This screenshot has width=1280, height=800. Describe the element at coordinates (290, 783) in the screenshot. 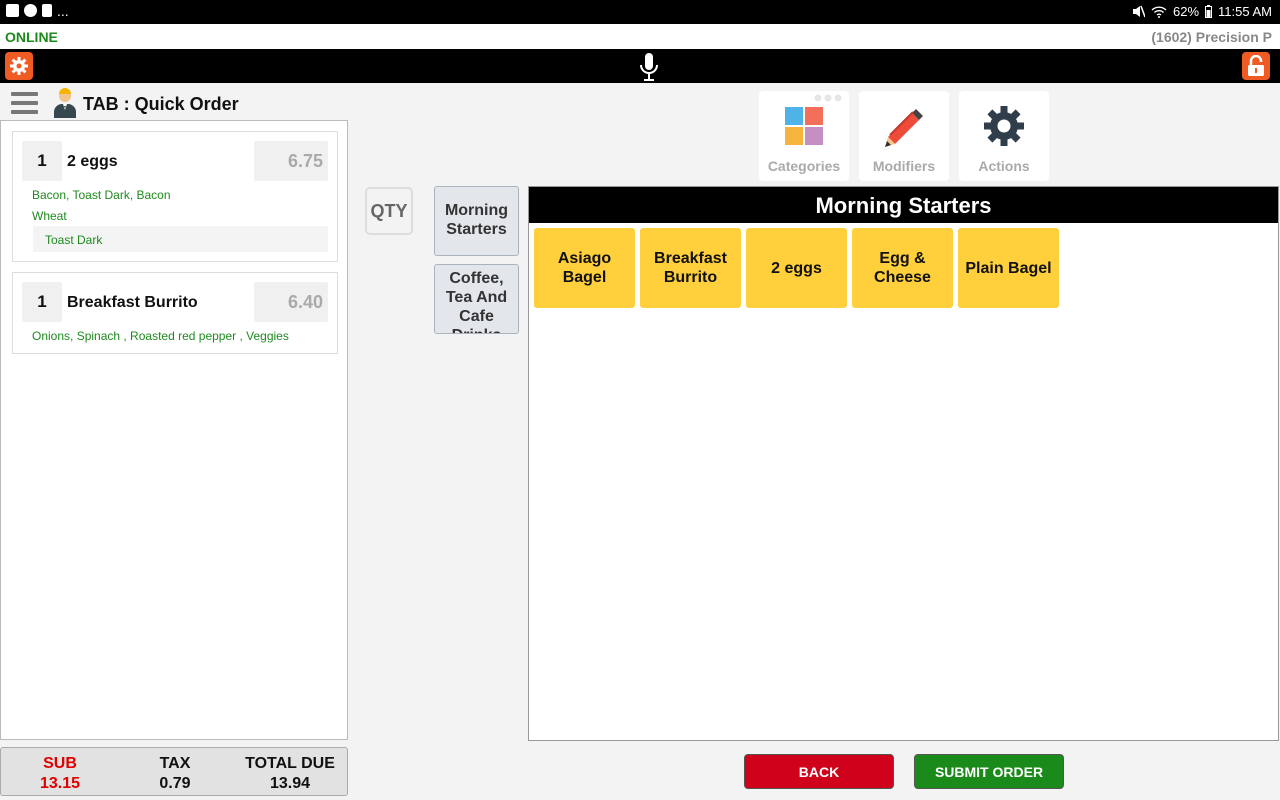

I see `total-due-value: 13.94` at that location.